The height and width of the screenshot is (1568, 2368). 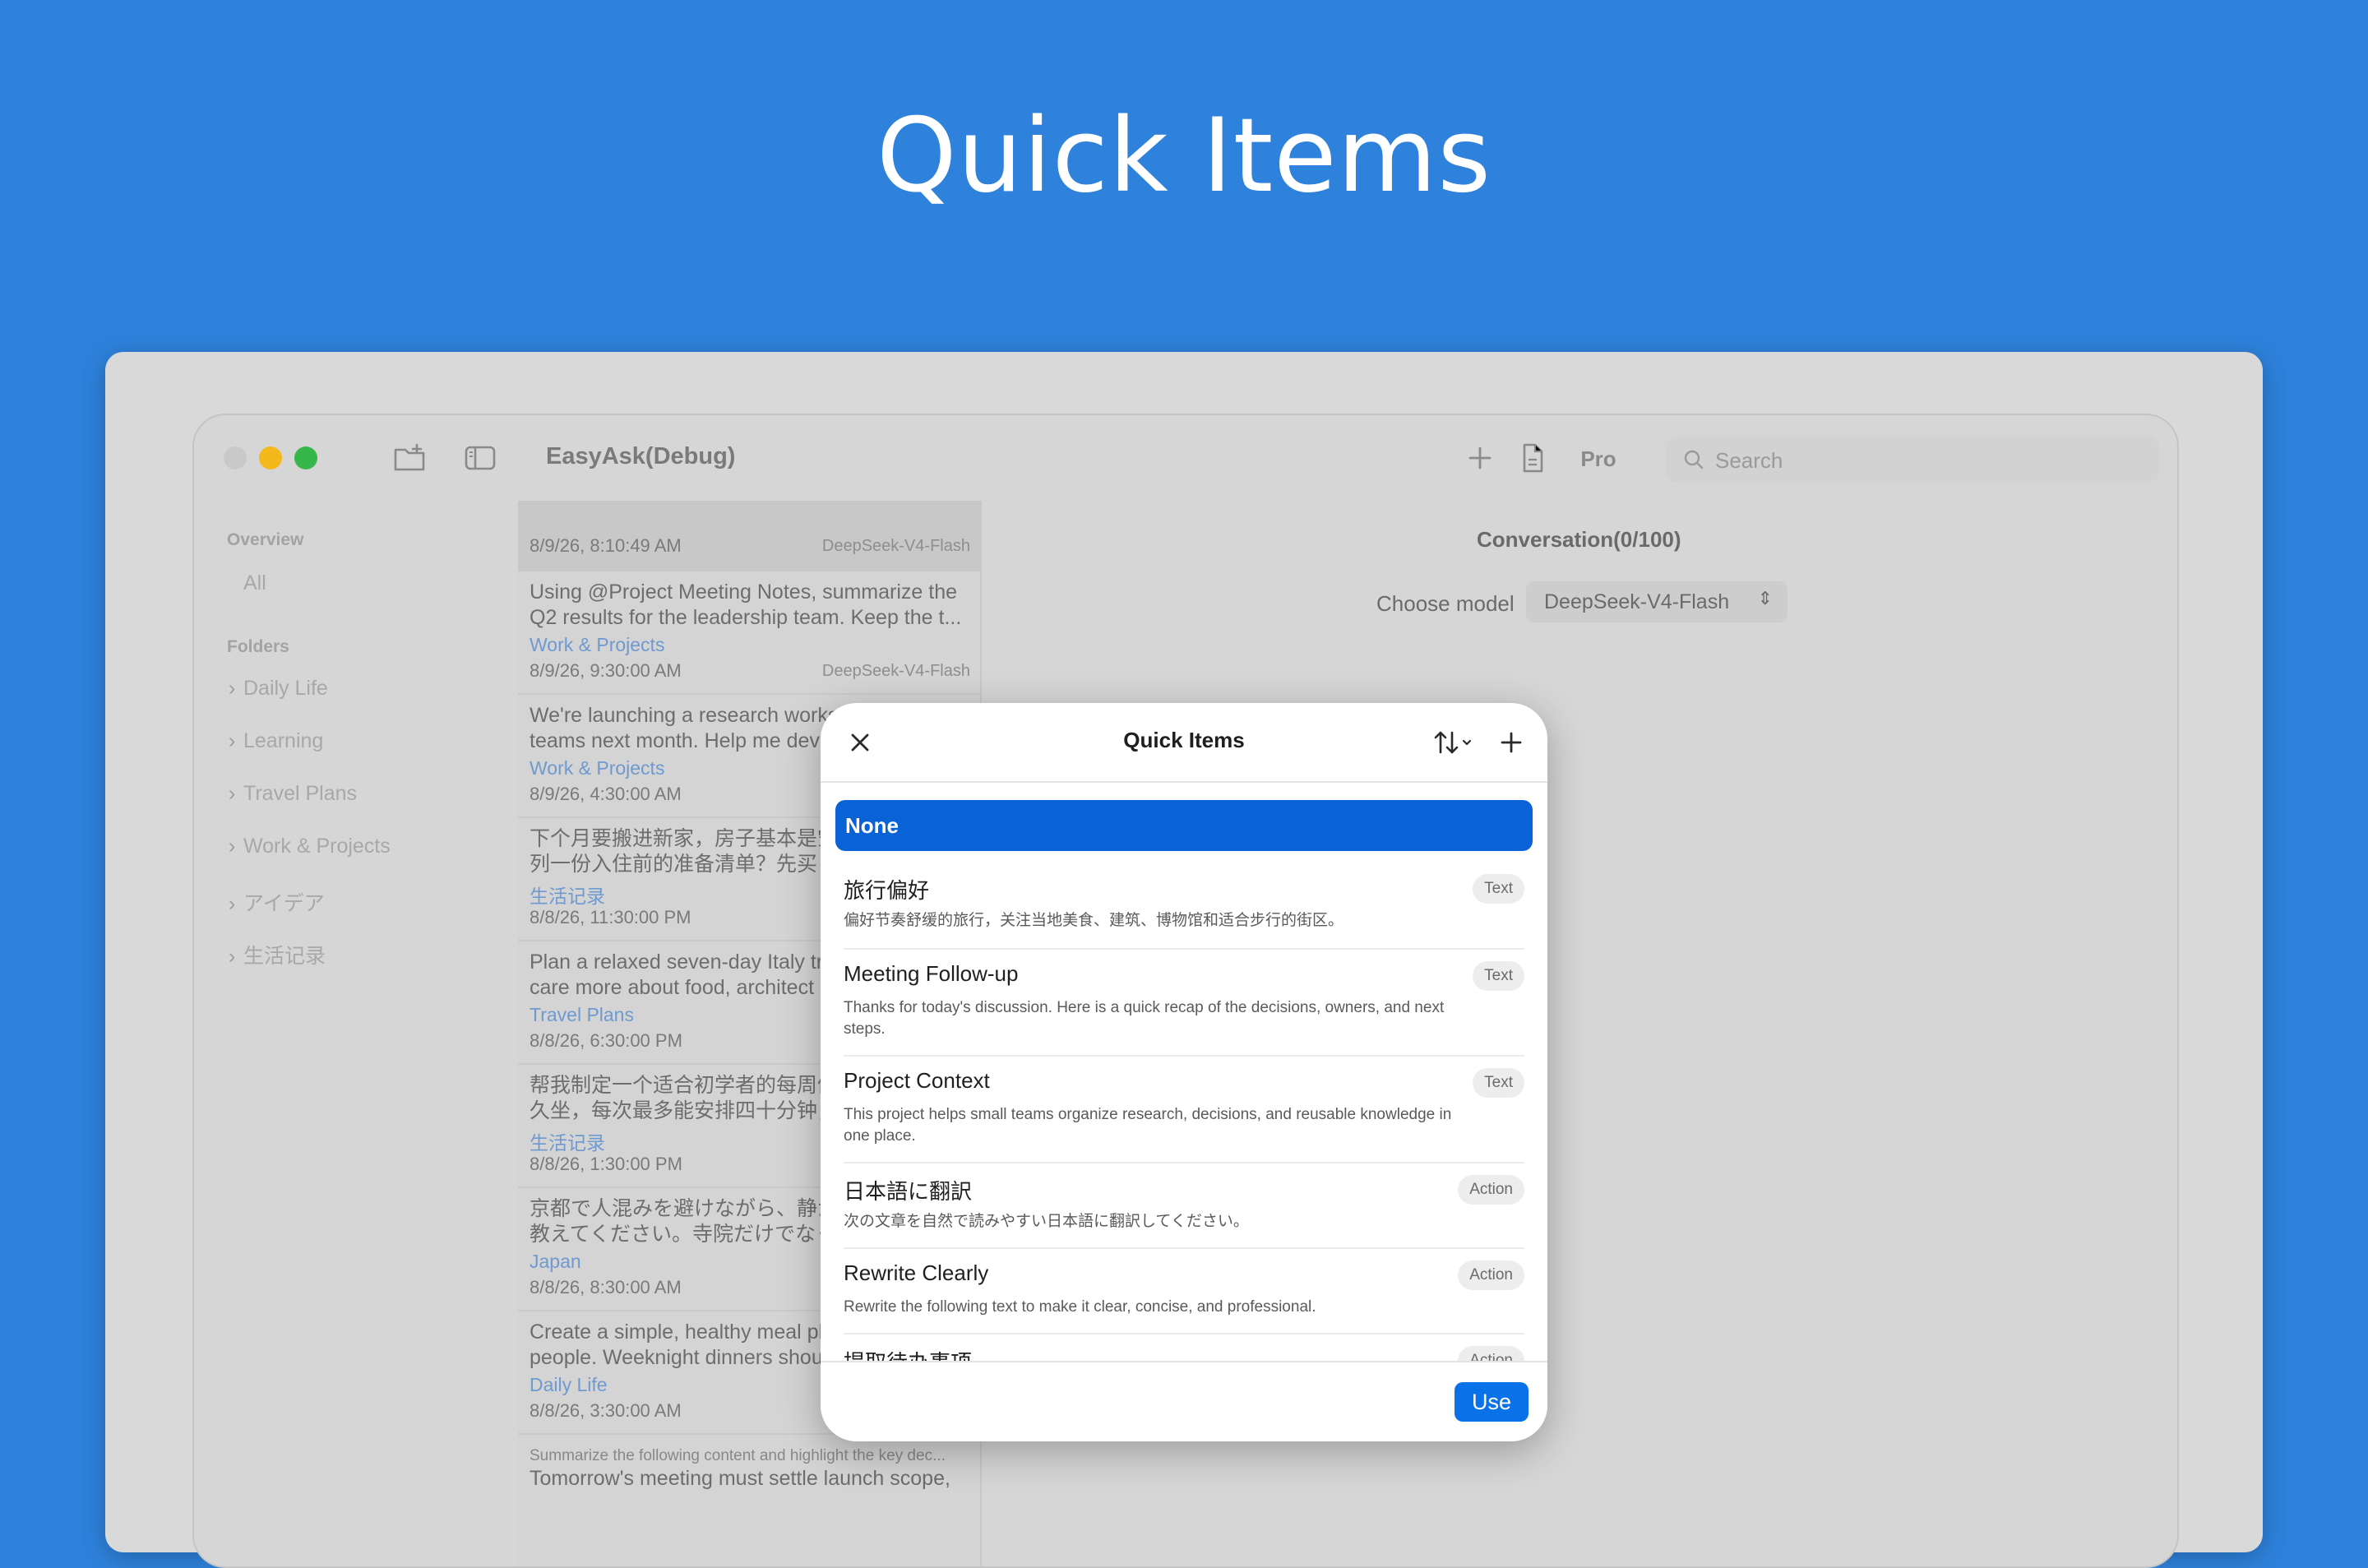 I want to click on search-field: Search, so click(x=1912, y=460).